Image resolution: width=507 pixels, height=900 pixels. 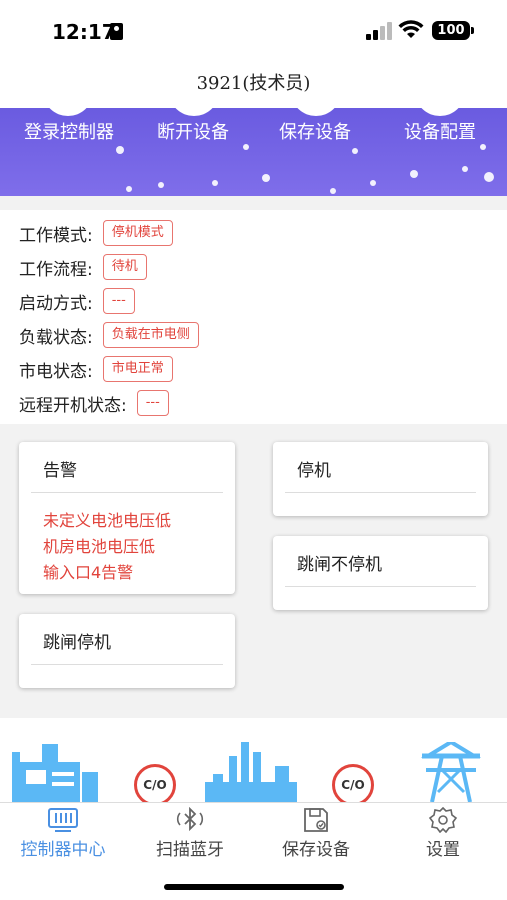 What do you see at coordinates (253, 30) in the screenshot?
I see `status-bar: 12:17 100` at bounding box center [253, 30].